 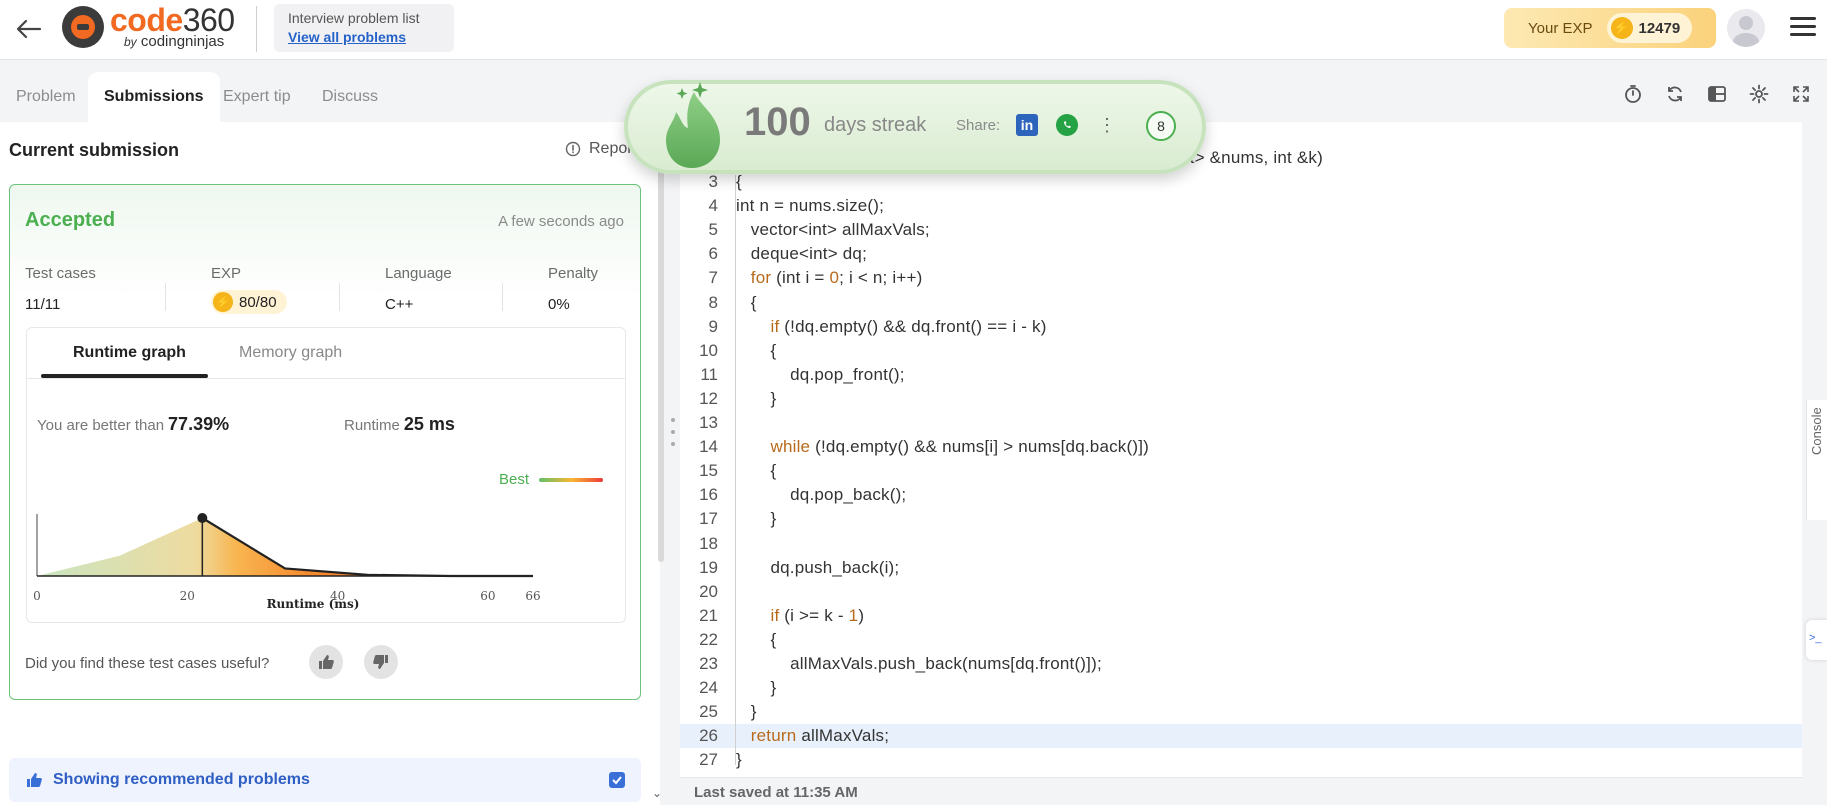 What do you see at coordinates (1027, 125) in the screenshot?
I see `linkedin-icon: in` at bounding box center [1027, 125].